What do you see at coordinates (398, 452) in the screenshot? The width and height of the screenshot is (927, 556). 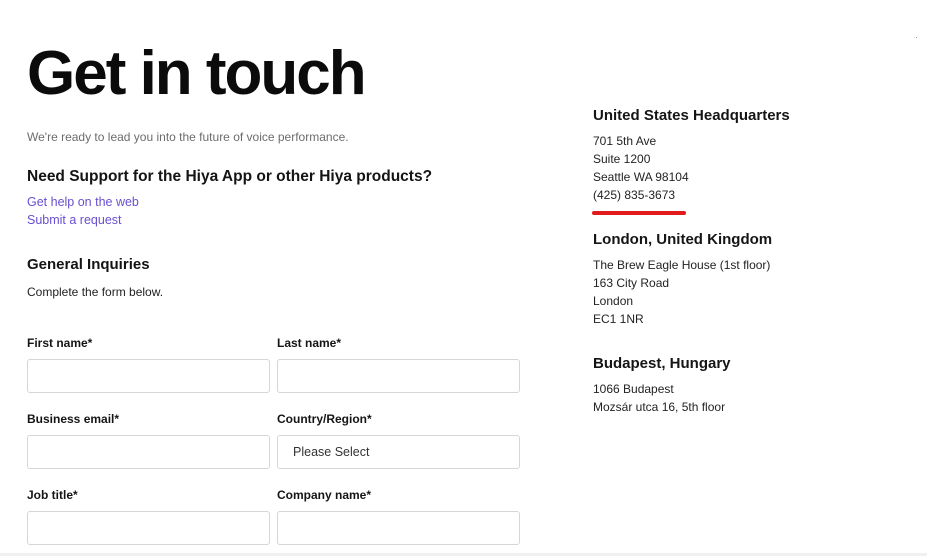 I see `country-region-select: Please Select` at bounding box center [398, 452].